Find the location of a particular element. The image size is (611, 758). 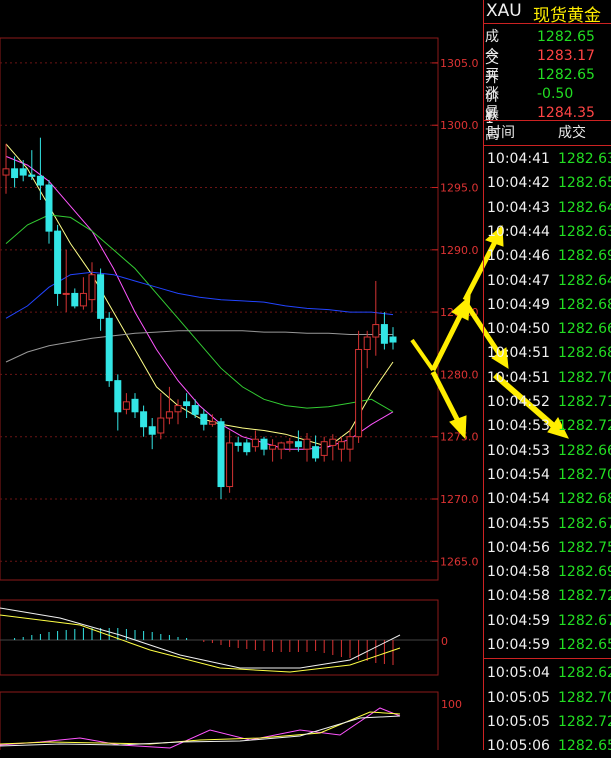

price-tick-label: 1270.0 is located at coordinates (459, 499).